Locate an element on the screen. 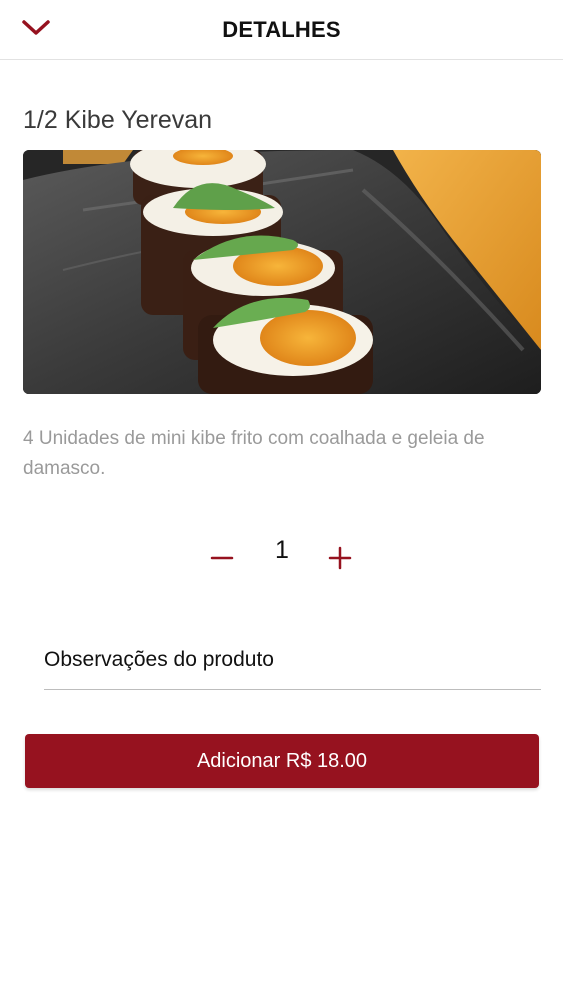 The width and height of the screenshot is (563, 1000). quantity-stepper: 1 is located at coordinates (281, 558).